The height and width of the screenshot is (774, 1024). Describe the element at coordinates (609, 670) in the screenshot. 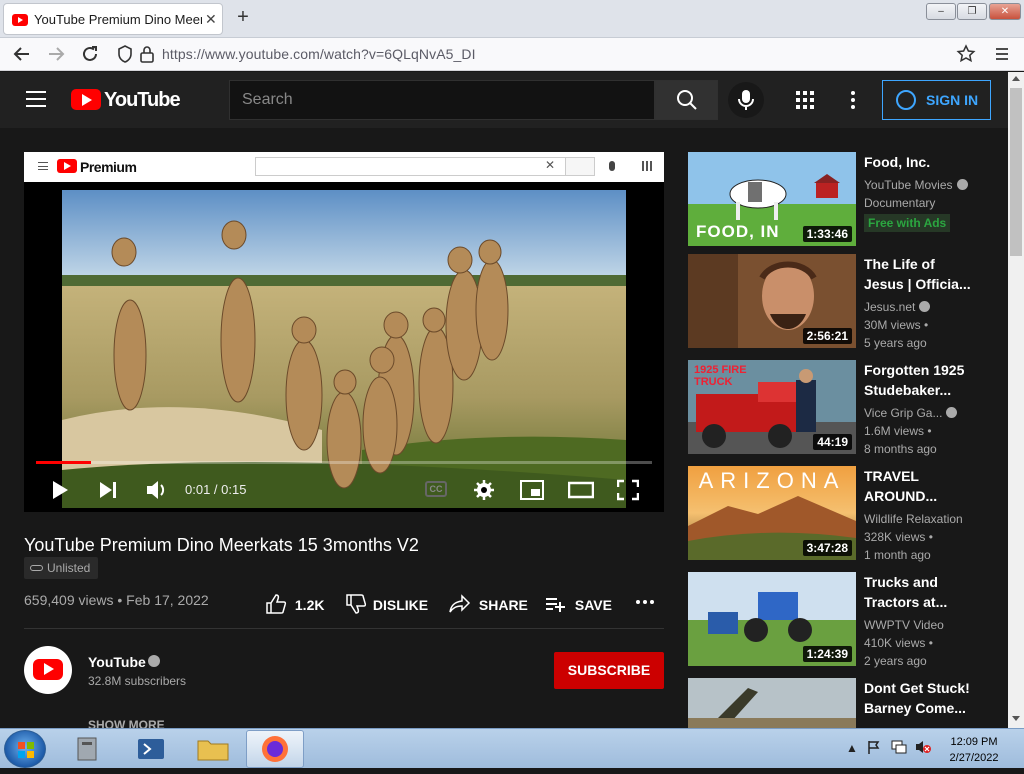

I see `subscribe-button: SUBSCRIBE` at that location.